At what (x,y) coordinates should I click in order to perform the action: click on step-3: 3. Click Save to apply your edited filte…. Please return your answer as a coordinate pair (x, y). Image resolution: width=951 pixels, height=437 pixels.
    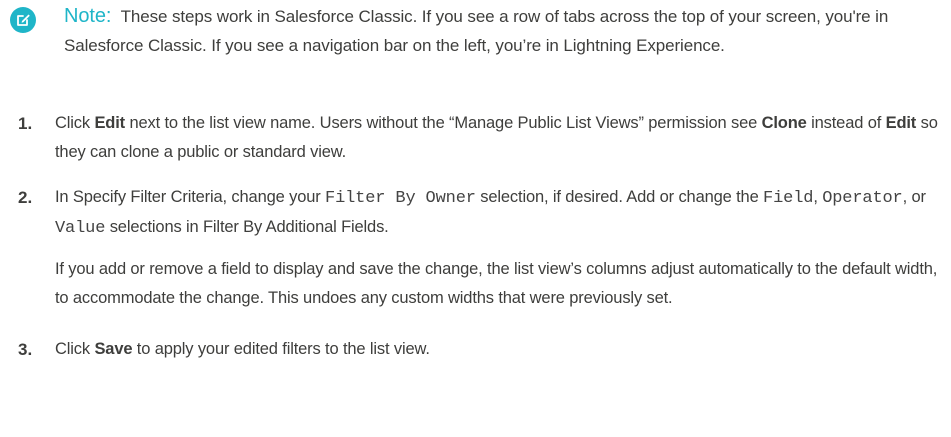
    Looking at the image, I should click on (483, 349).